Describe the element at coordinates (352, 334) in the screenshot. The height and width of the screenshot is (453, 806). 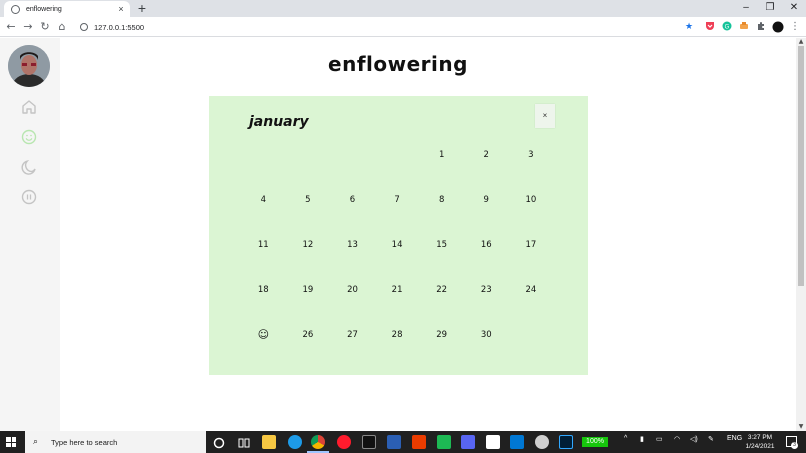
I see `calendar-day: 27` at that location.